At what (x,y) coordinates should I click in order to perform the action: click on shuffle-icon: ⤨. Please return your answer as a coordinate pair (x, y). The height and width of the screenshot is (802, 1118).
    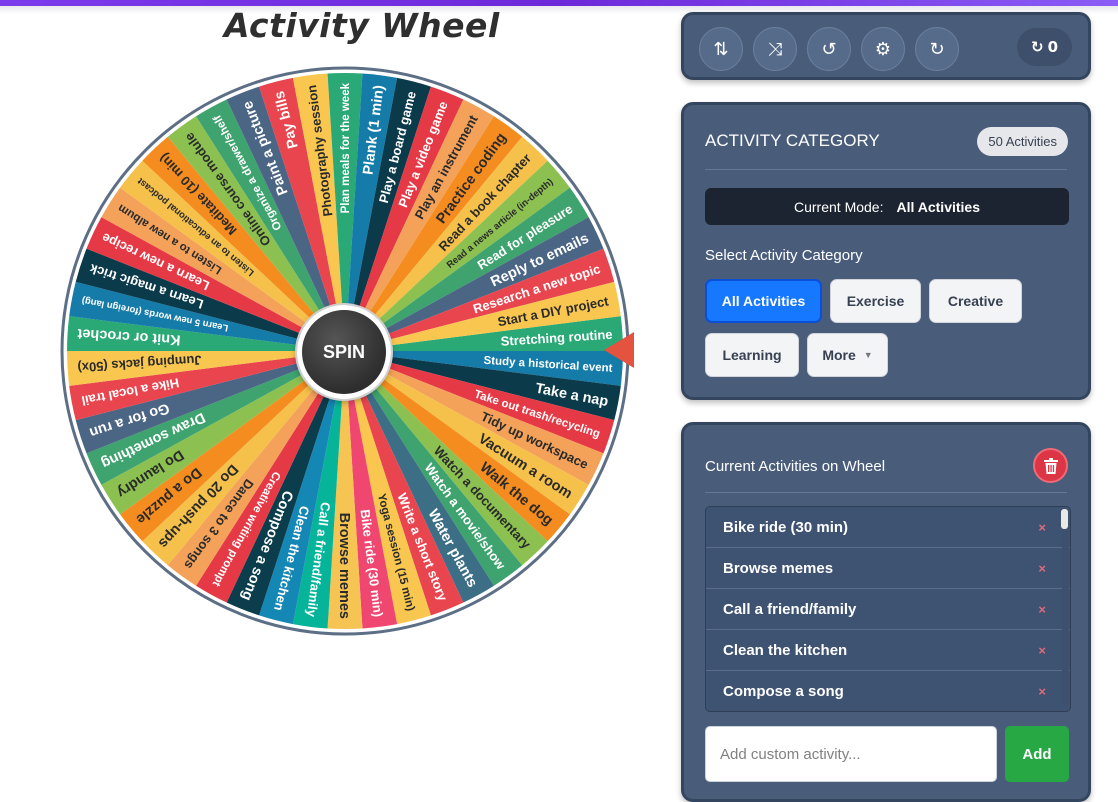
    Looking at the image, I should click on (775, 49).